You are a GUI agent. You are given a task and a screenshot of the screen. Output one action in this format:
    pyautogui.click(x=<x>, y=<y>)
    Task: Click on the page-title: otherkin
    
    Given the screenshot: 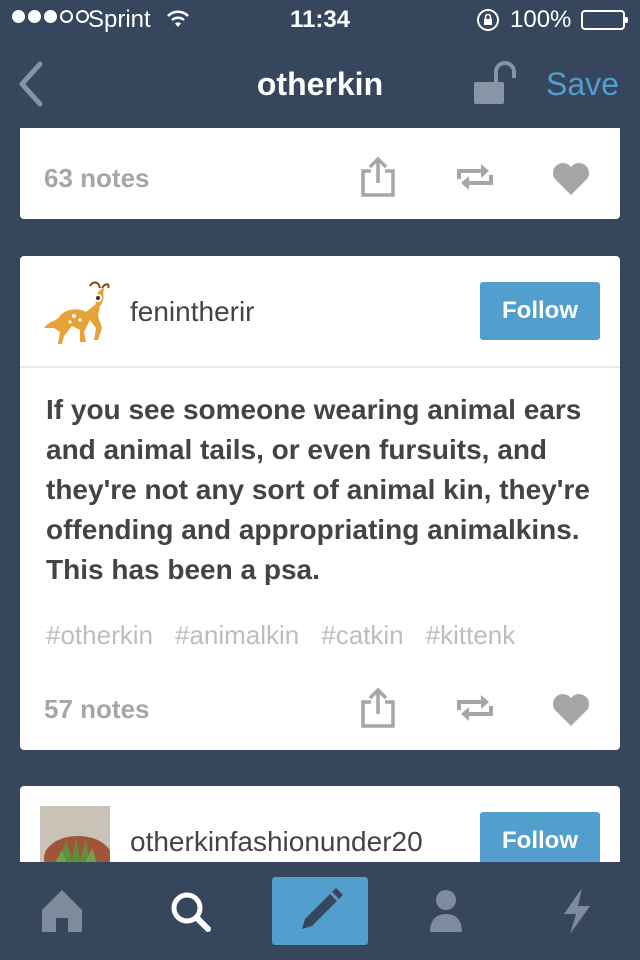 What is the action you would take?
    pyautogui.click(x=320, y=84)
    